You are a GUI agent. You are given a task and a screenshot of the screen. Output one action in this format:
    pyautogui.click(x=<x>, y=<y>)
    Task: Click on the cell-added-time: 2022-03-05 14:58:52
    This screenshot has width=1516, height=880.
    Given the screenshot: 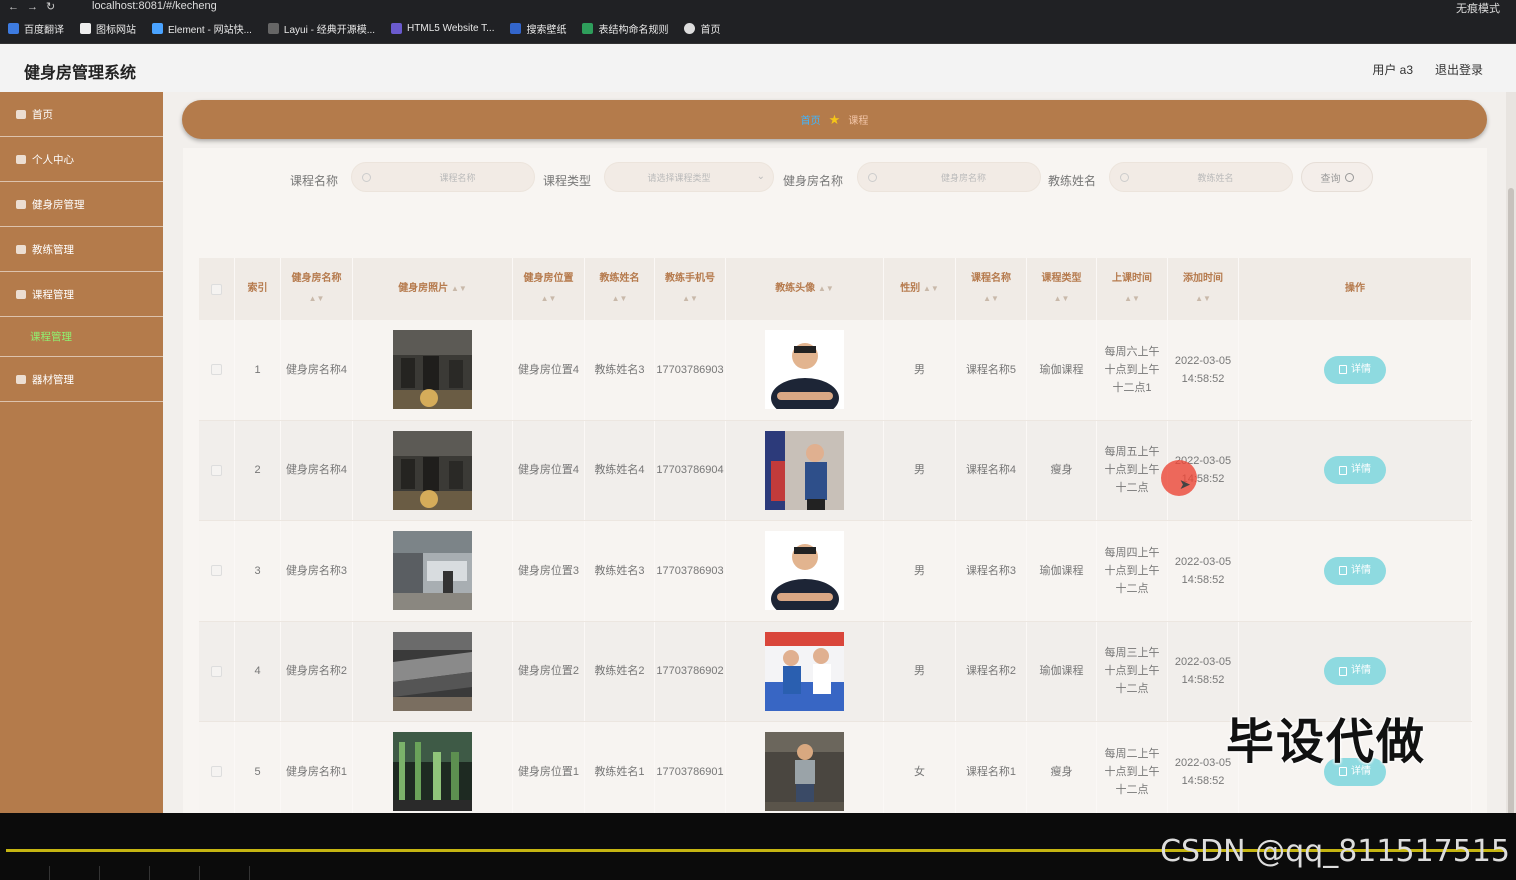 What is the action you would take?
    pyautogui.click(x=1203, y=571)
    